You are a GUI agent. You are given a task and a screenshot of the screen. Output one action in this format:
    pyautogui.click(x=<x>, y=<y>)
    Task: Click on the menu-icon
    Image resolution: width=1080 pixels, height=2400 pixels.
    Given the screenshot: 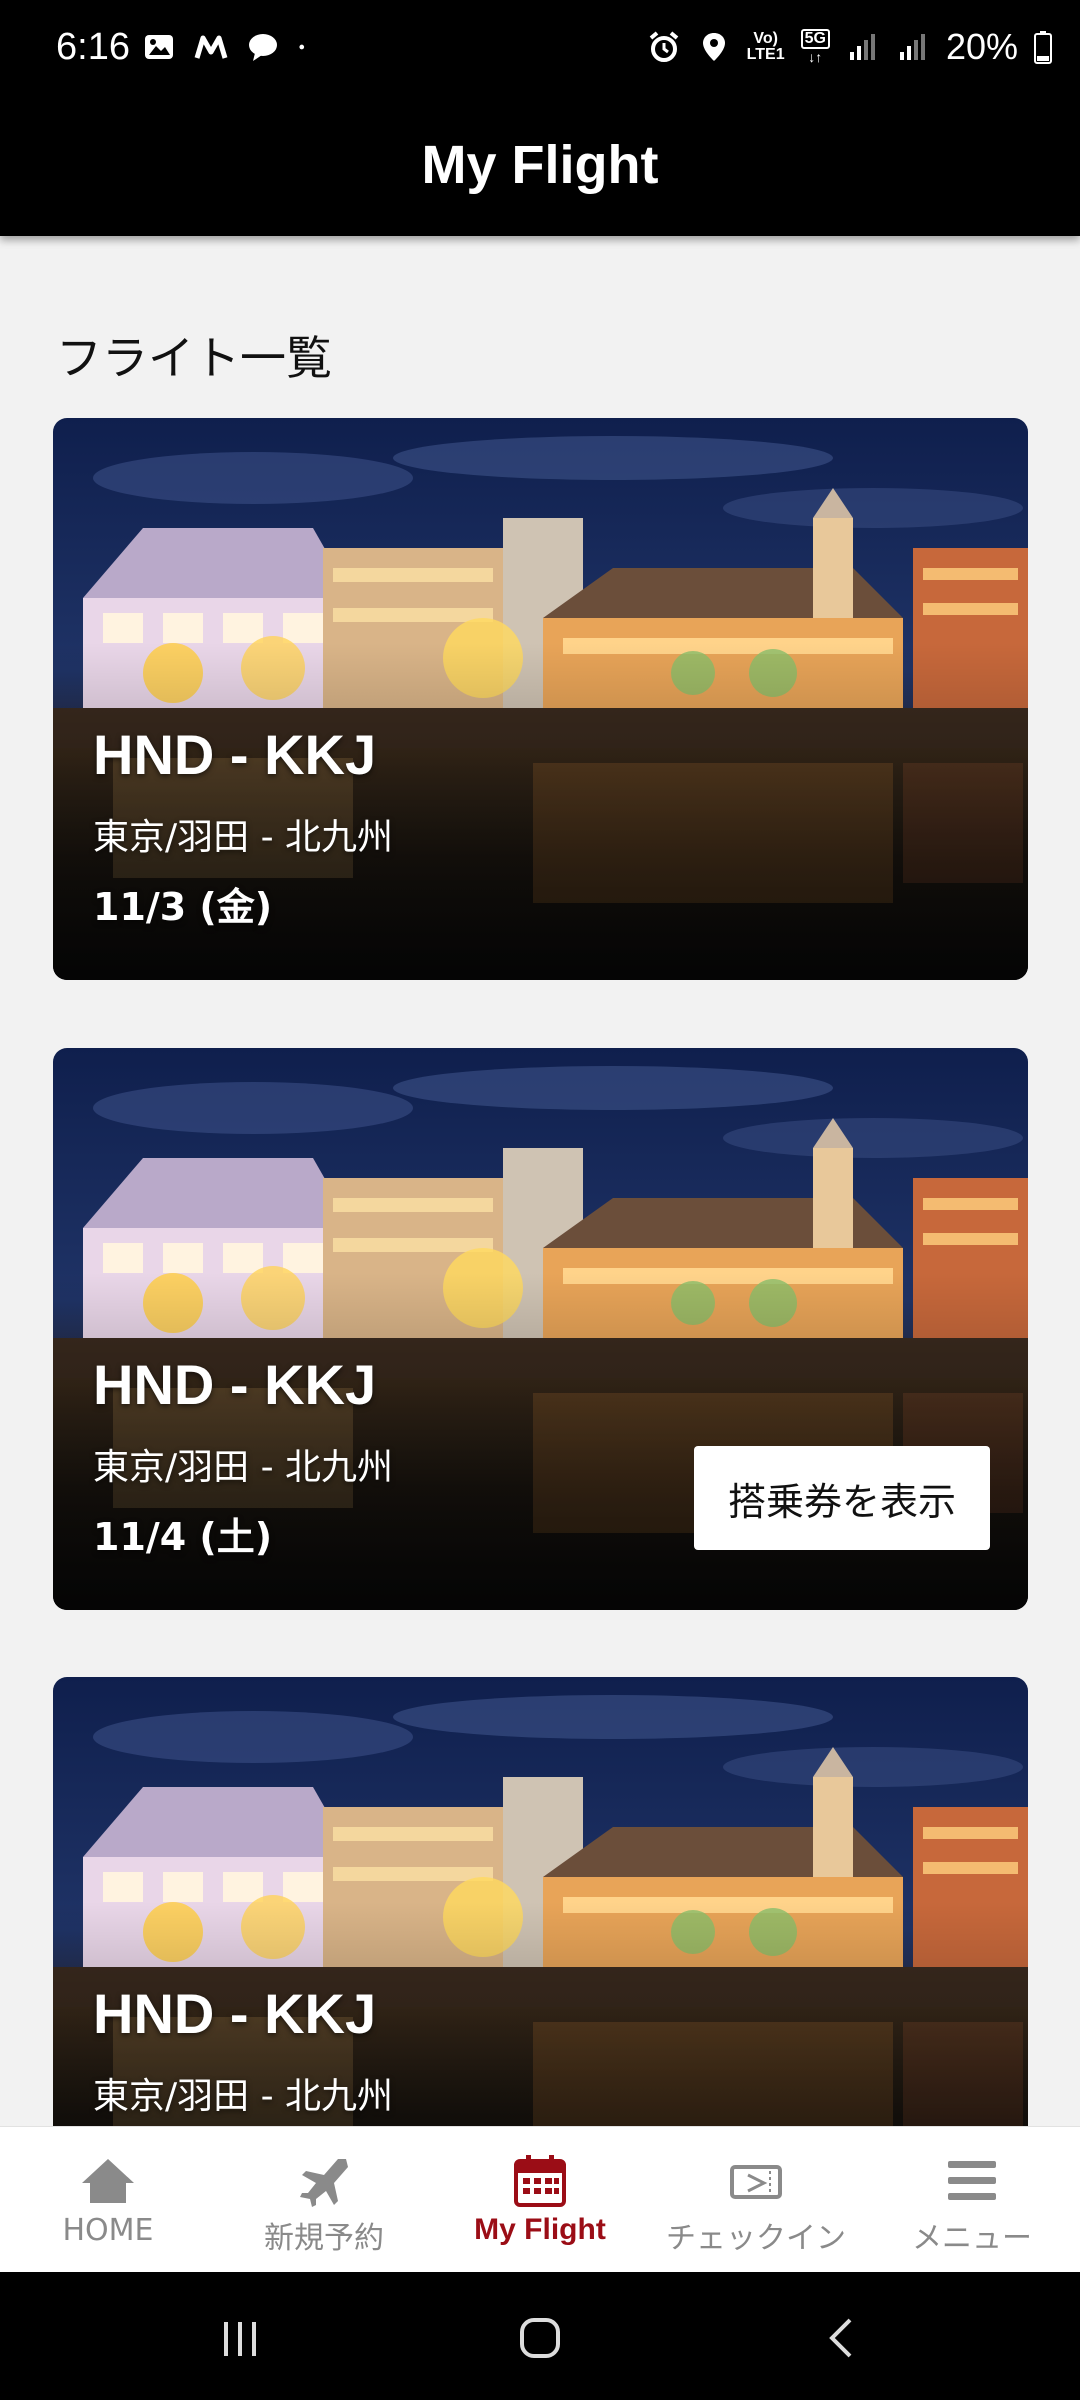 What is the action you would take?
    pyautogui.click(x=972, y=2180)
    